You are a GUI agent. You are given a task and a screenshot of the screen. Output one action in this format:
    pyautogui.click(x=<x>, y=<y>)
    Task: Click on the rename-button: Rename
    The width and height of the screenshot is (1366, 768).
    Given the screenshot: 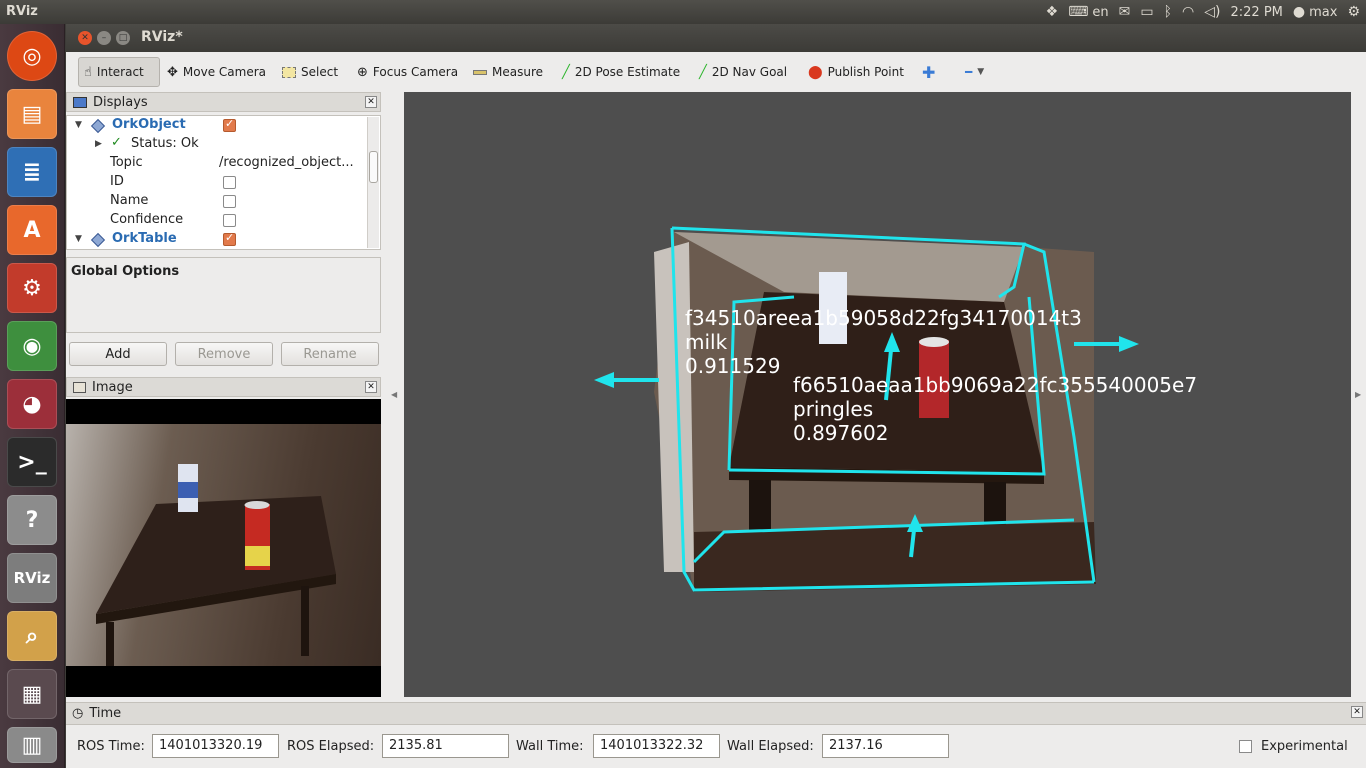 What is the action you would take?
    pyautogui.click(x=330, y=354)
    